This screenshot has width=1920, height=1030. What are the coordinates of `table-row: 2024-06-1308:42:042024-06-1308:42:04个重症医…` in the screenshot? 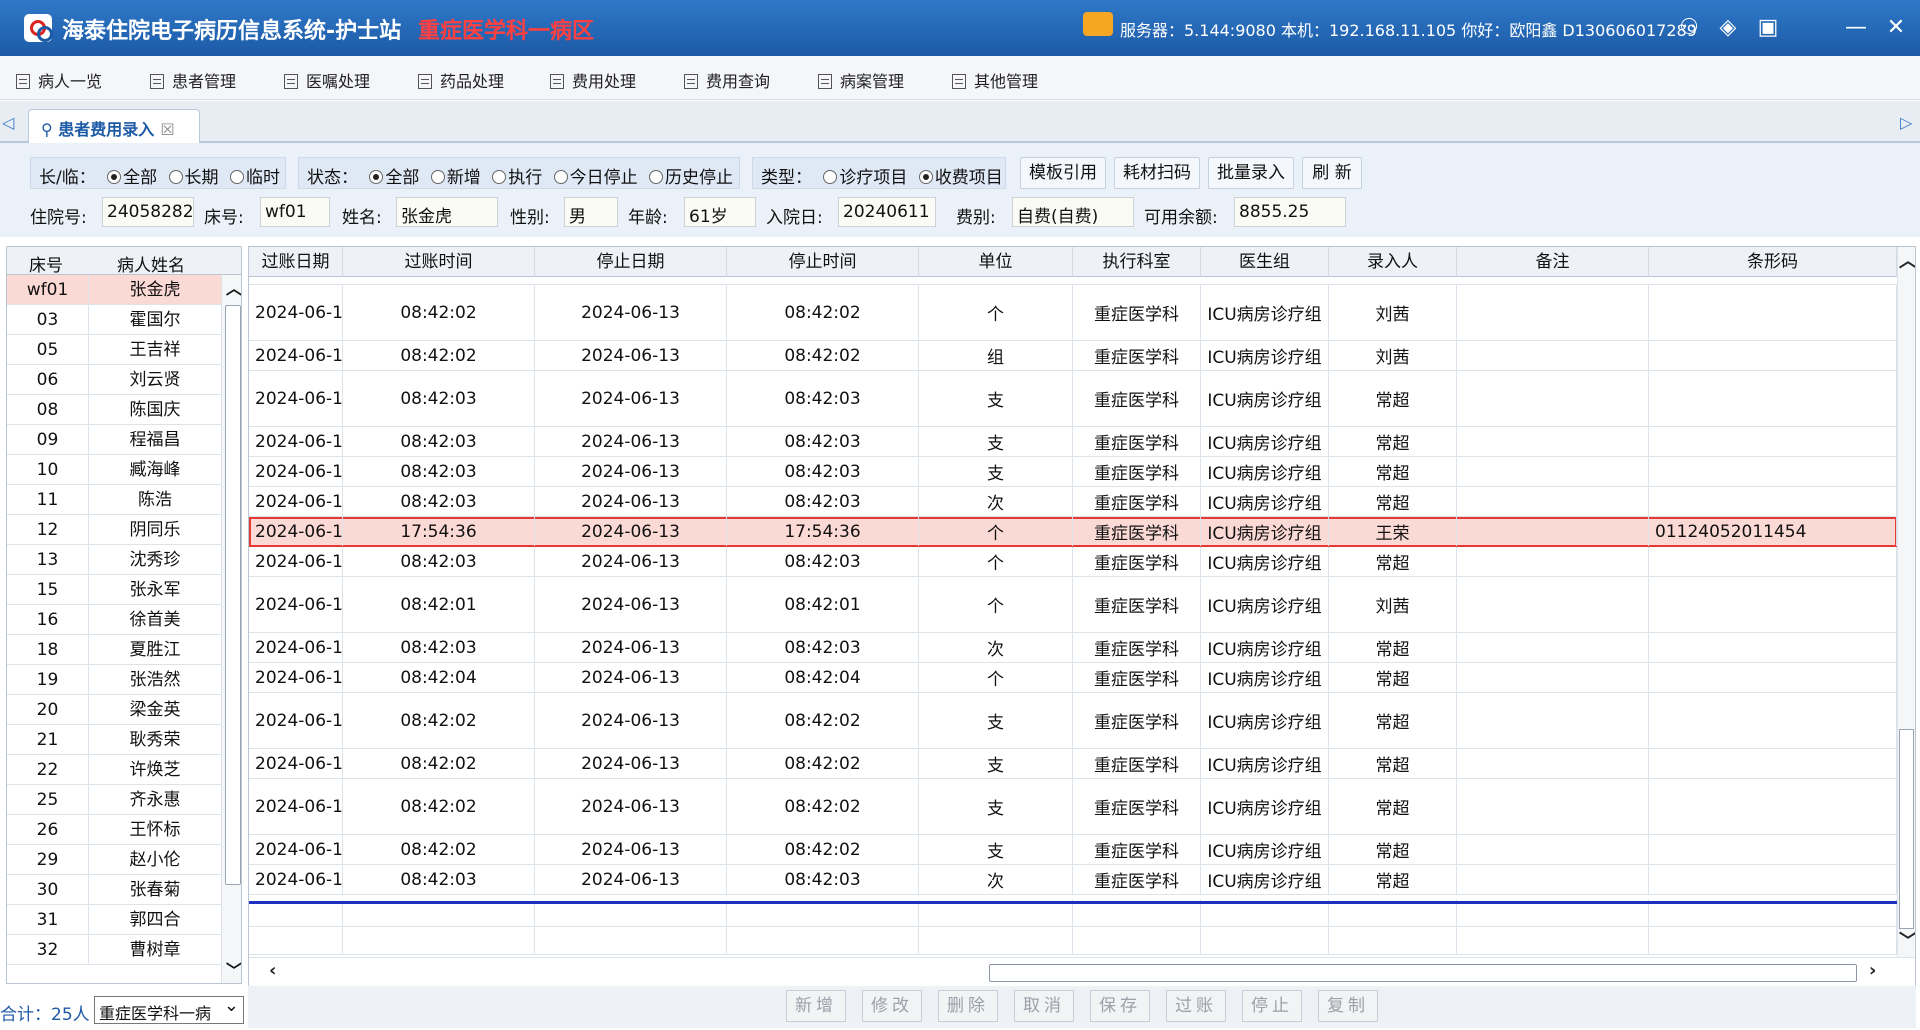 It's located at (1073, 678).